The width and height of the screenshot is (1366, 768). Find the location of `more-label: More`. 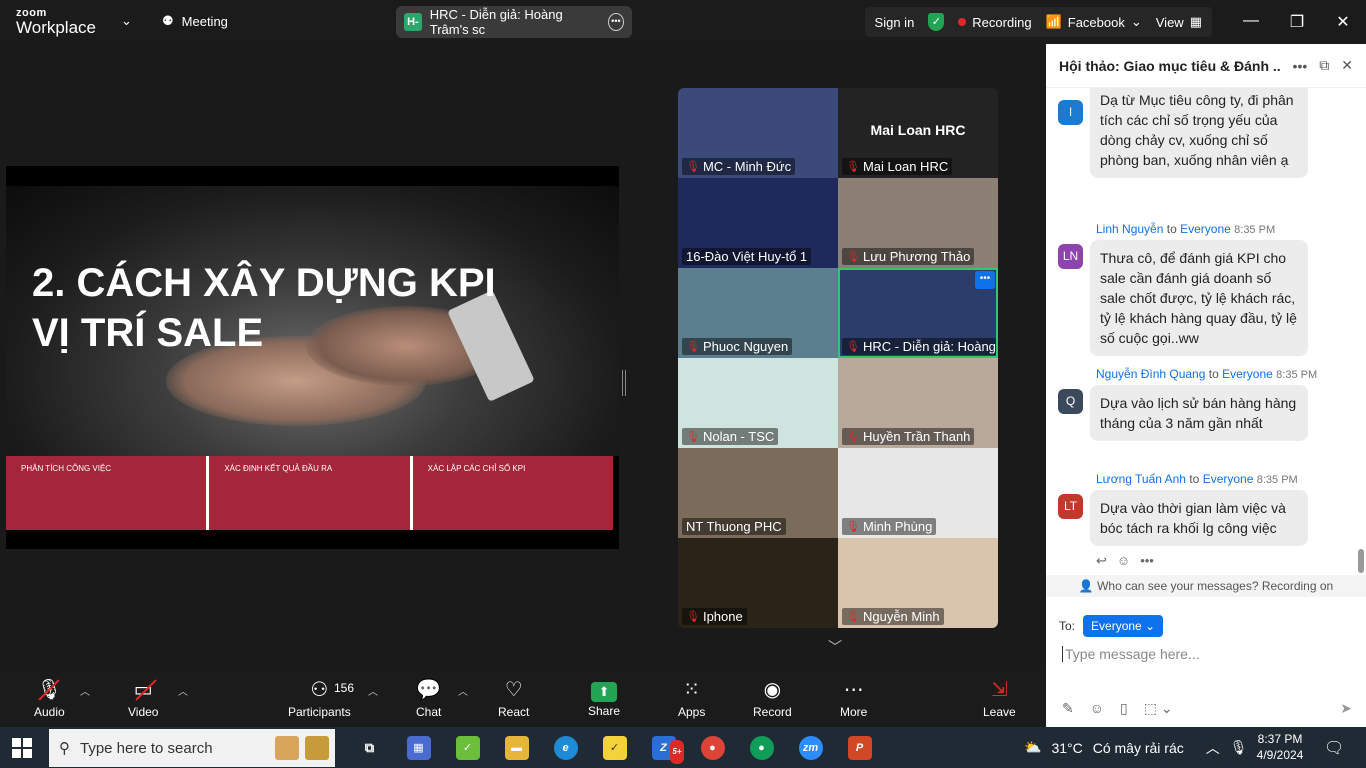

more-label: More is located at coordinates (854, 712).